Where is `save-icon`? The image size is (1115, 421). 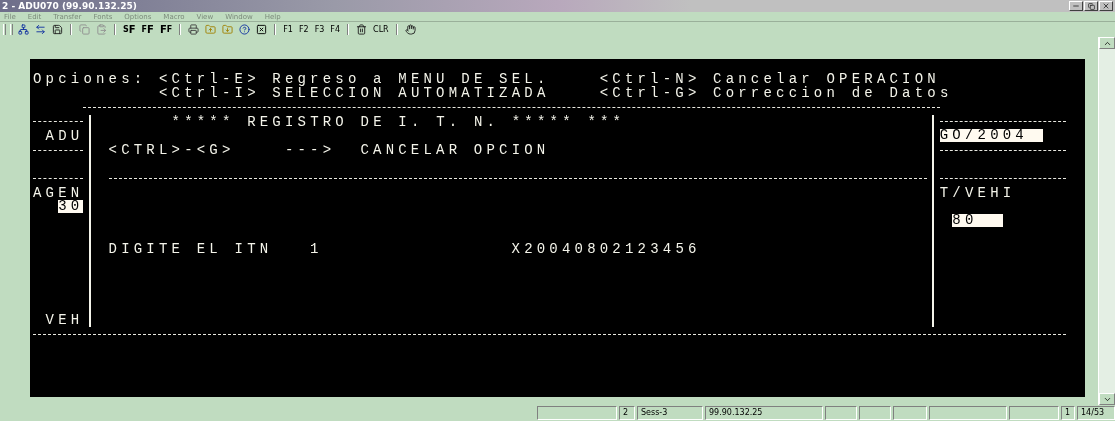 save-icon is located at coordinates (57, 29).